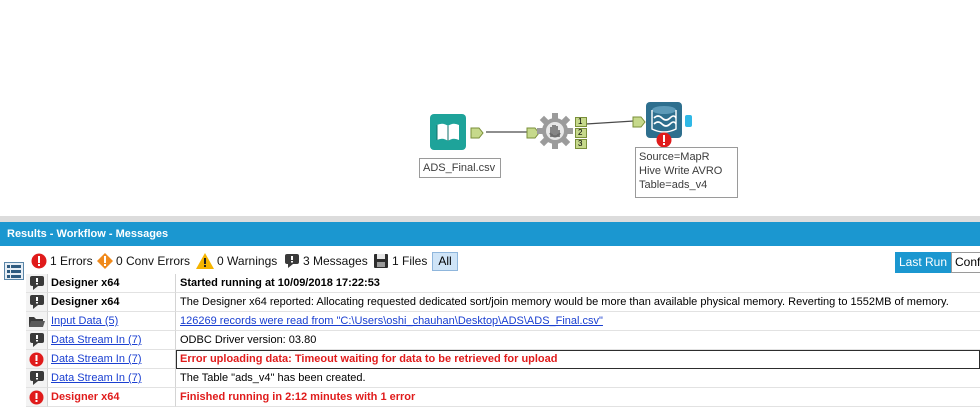  I want to click on file-icon, so click(381, 261).